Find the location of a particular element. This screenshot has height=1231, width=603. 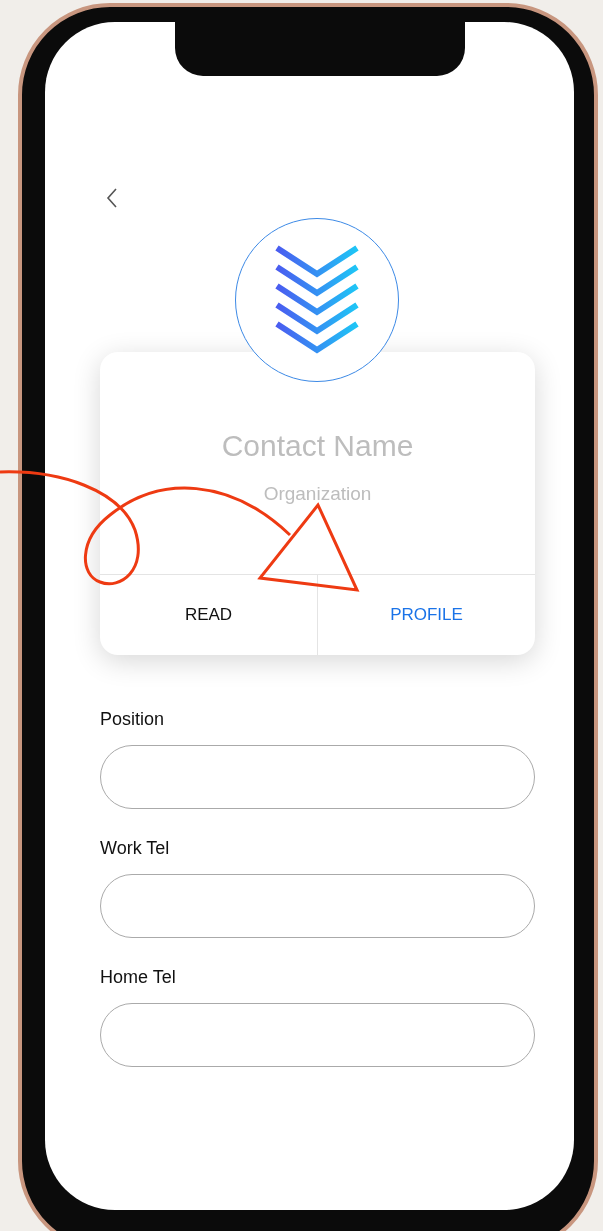

organization-name: Organization is located at coordinates (317, 494).